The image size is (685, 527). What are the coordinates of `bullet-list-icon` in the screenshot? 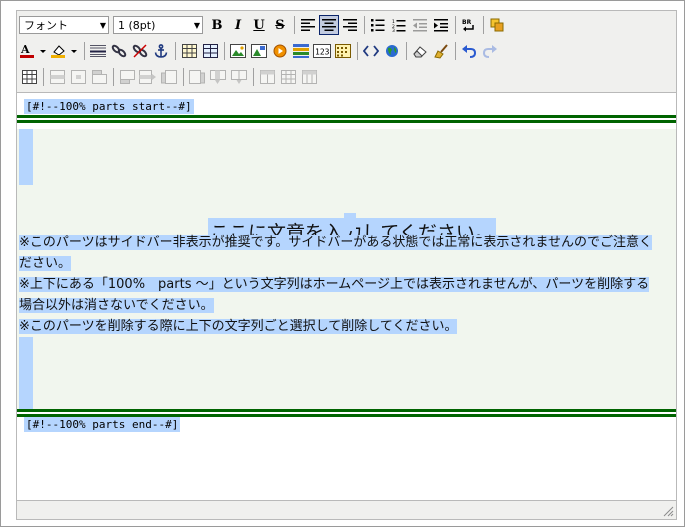 It's located at (378, 24).